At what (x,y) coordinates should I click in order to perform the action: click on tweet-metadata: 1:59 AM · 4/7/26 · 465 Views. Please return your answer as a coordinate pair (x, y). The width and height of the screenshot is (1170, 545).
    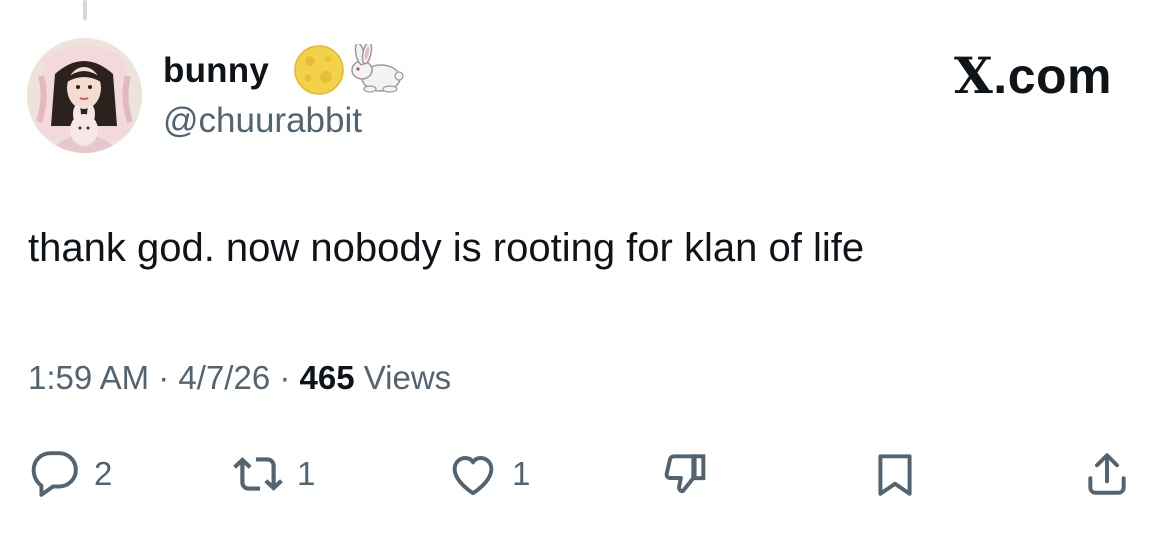
    Looking at the image, I should click on (239, 378).